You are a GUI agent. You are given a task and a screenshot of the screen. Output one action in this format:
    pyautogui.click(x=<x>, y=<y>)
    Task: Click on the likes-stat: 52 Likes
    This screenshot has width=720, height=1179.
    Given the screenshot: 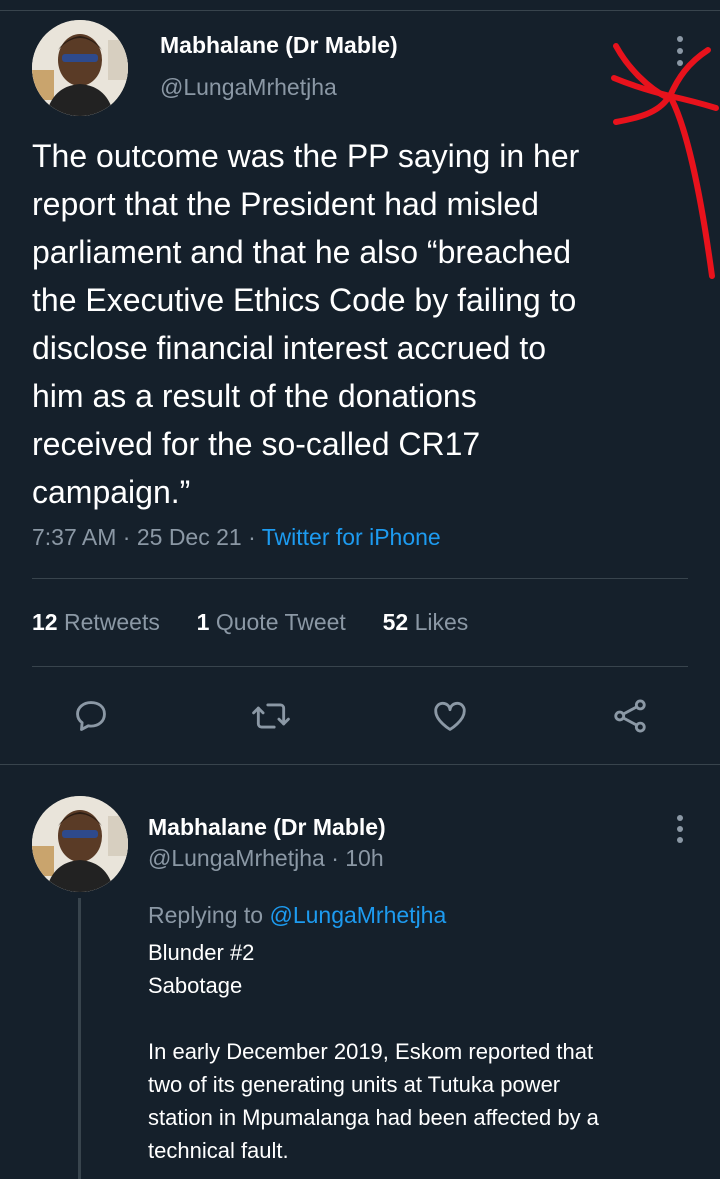 What is the action you would take?
    pyautogui.click(x=426, y=622)
    